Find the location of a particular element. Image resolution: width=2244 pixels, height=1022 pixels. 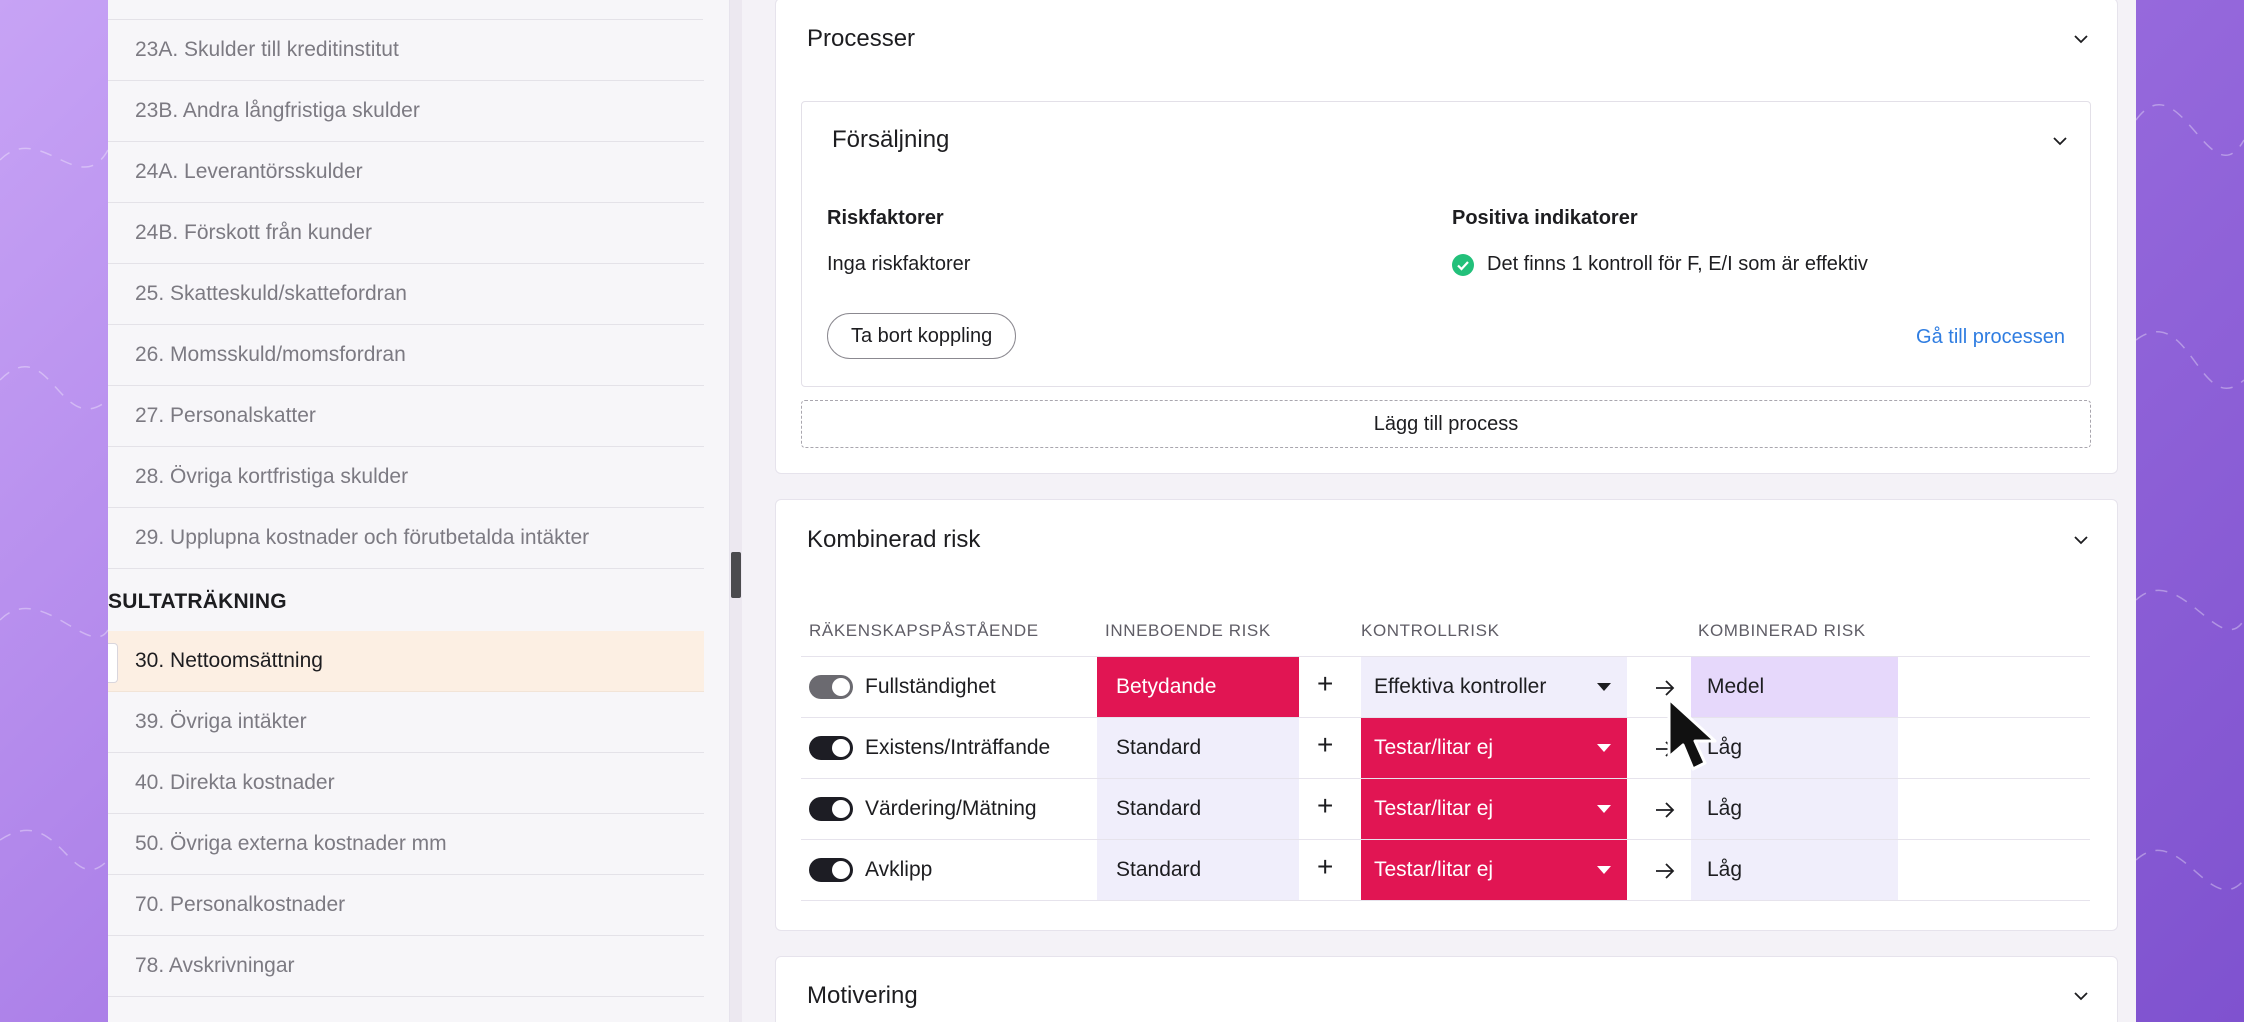

sidebar-item-27: 27. Personalskatter is located at coordinates (406, 416).